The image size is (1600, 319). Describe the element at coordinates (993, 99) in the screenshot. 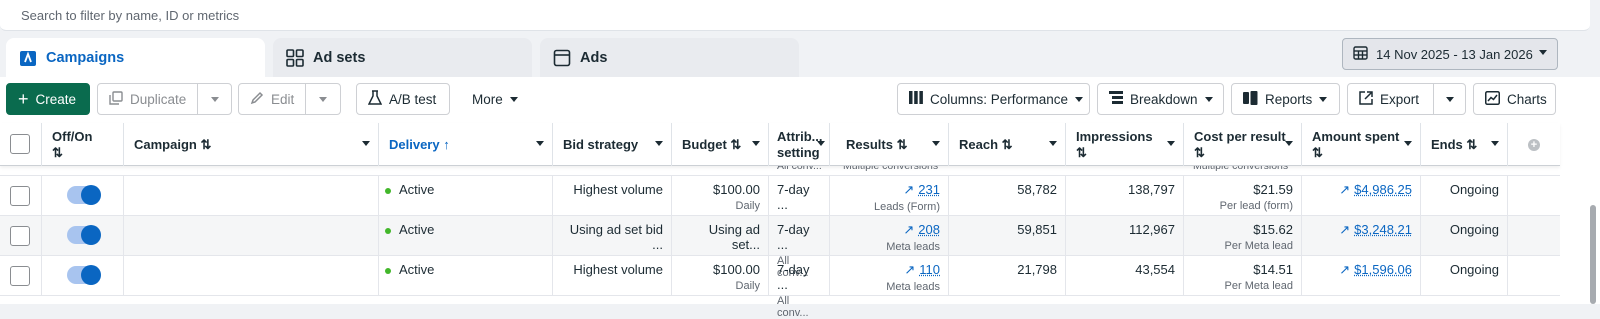

I see `columns-button: Columns: Performance` at that location.